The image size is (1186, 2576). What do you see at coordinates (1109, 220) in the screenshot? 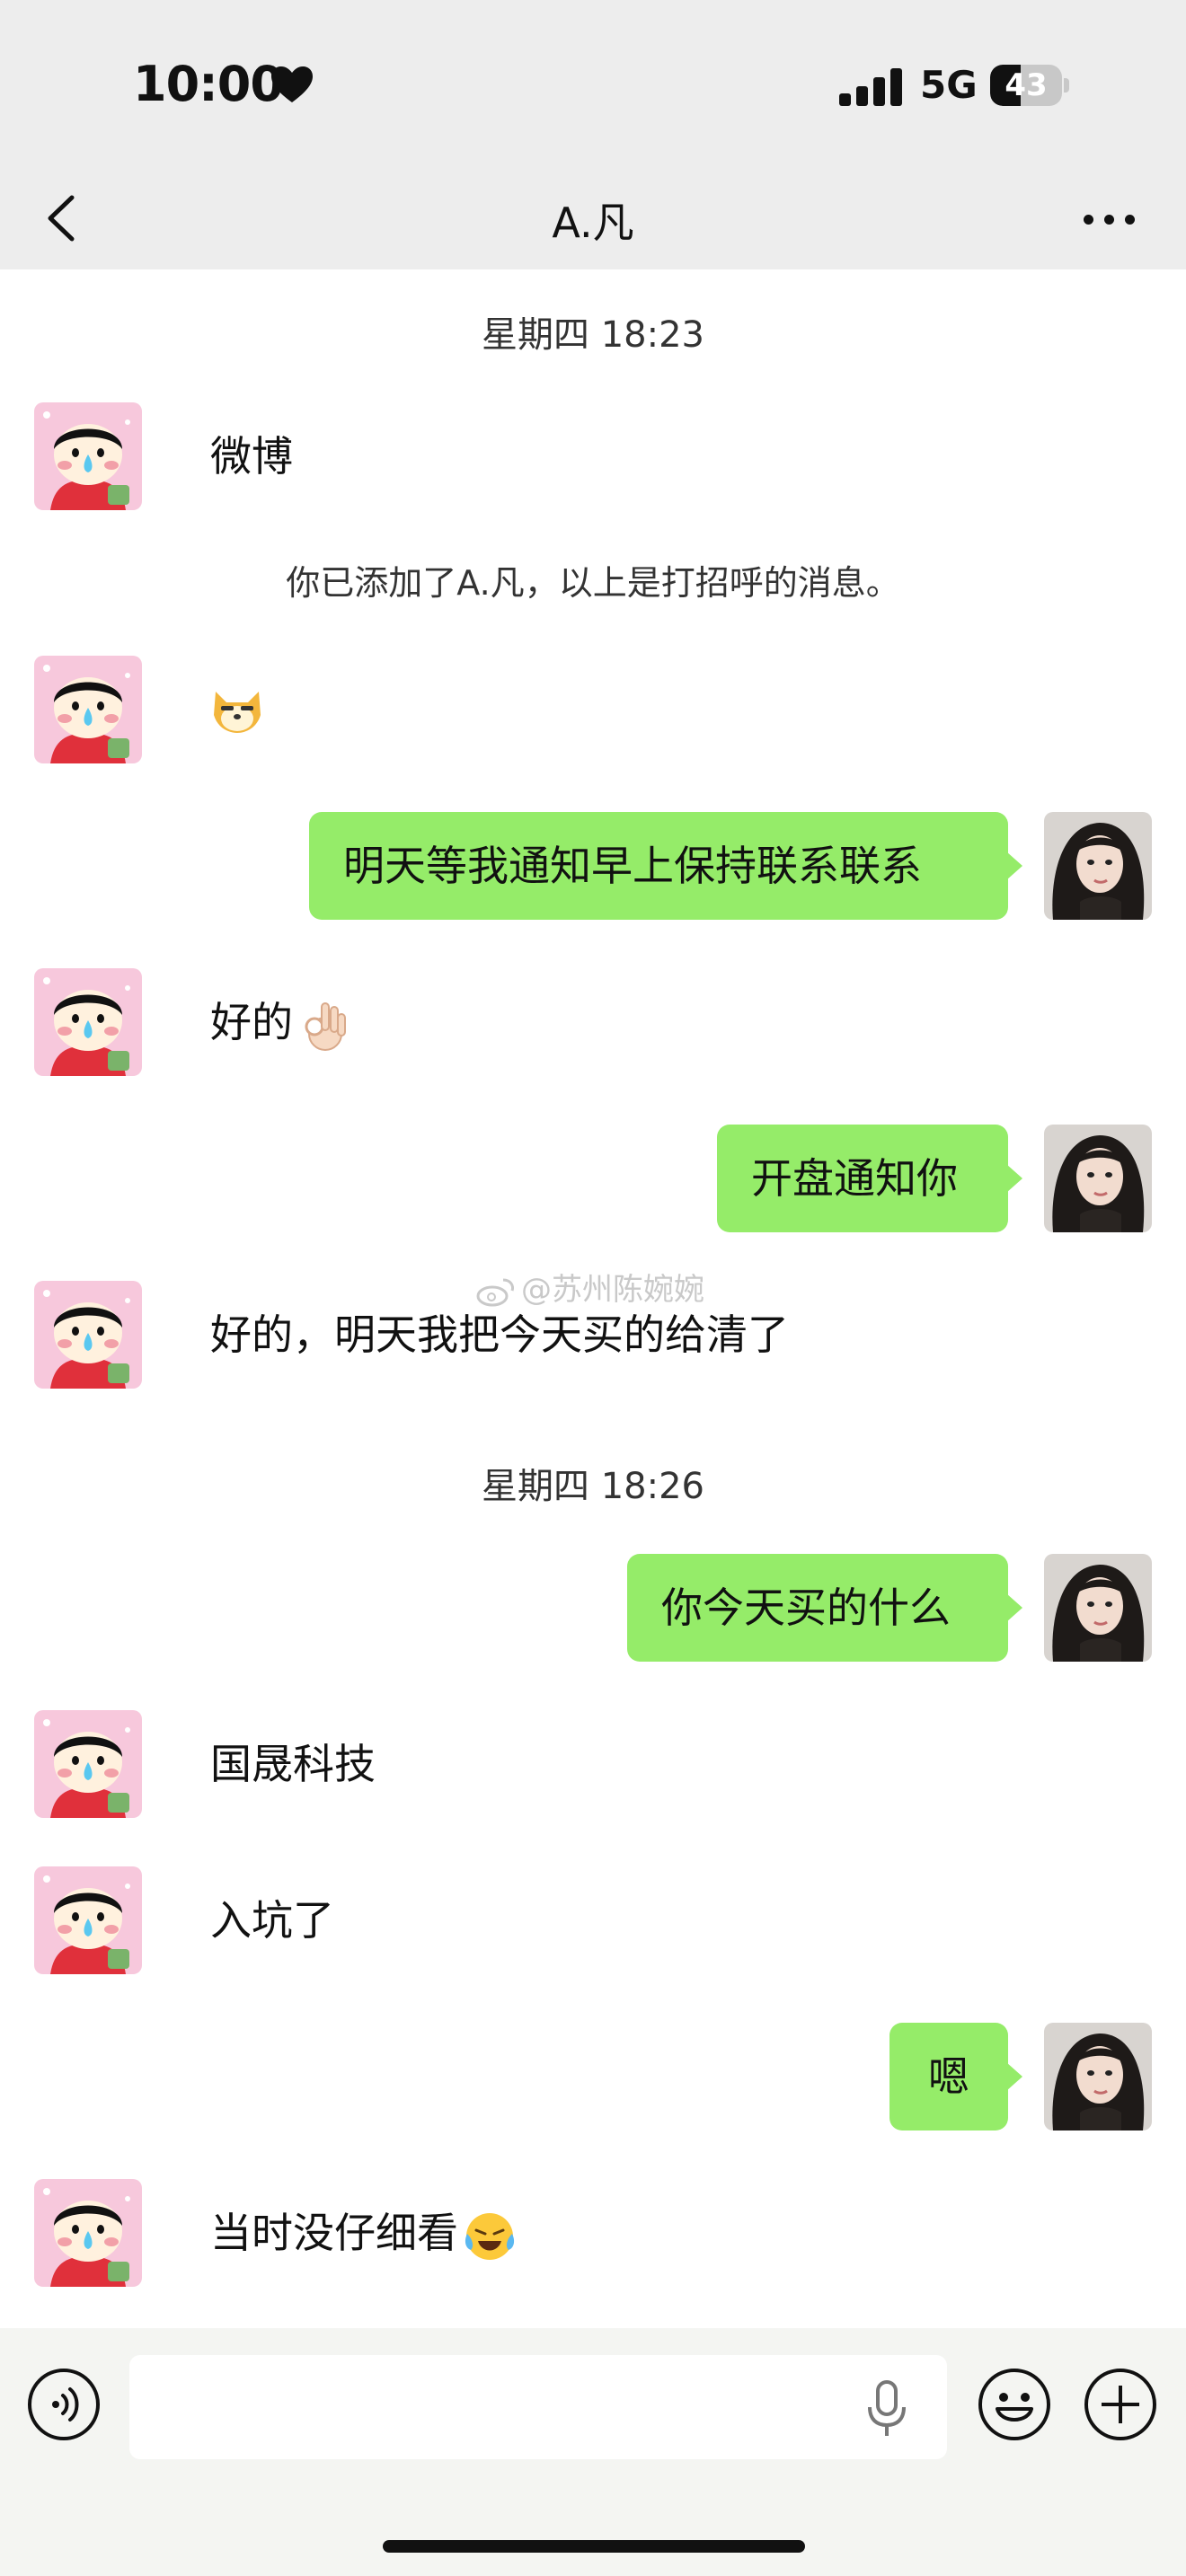
I see `more-icon` at bounding box center [1109, 220].